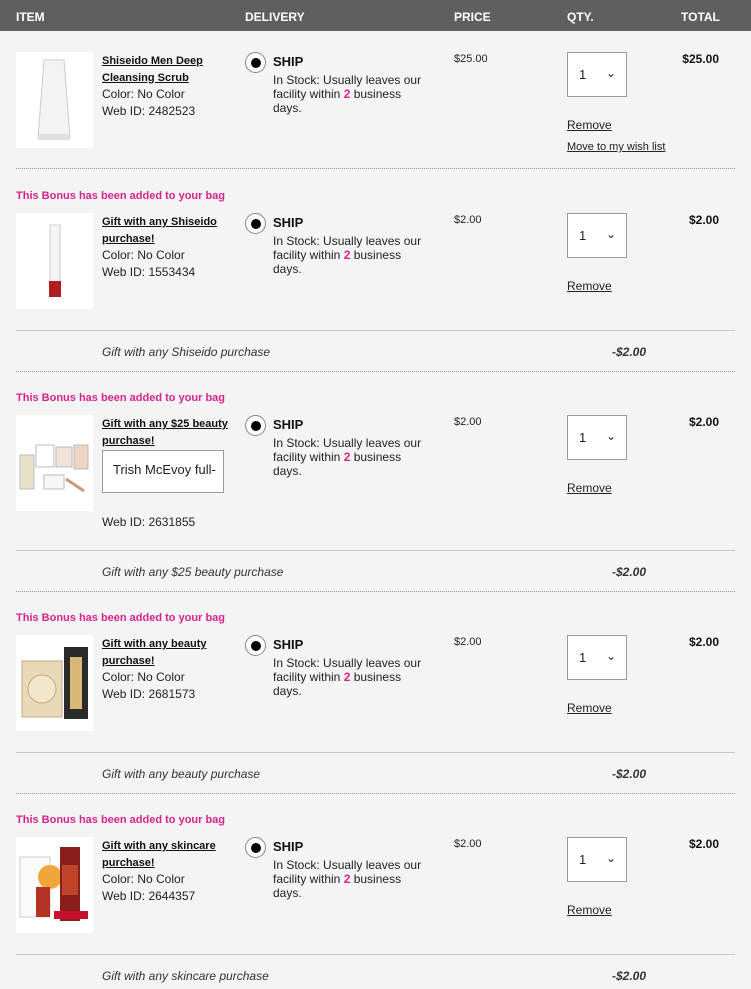  Describe the element at coordinates (149, 110) in the screenshot. I see `item-web-id: Web ID: 2482523` at that location.